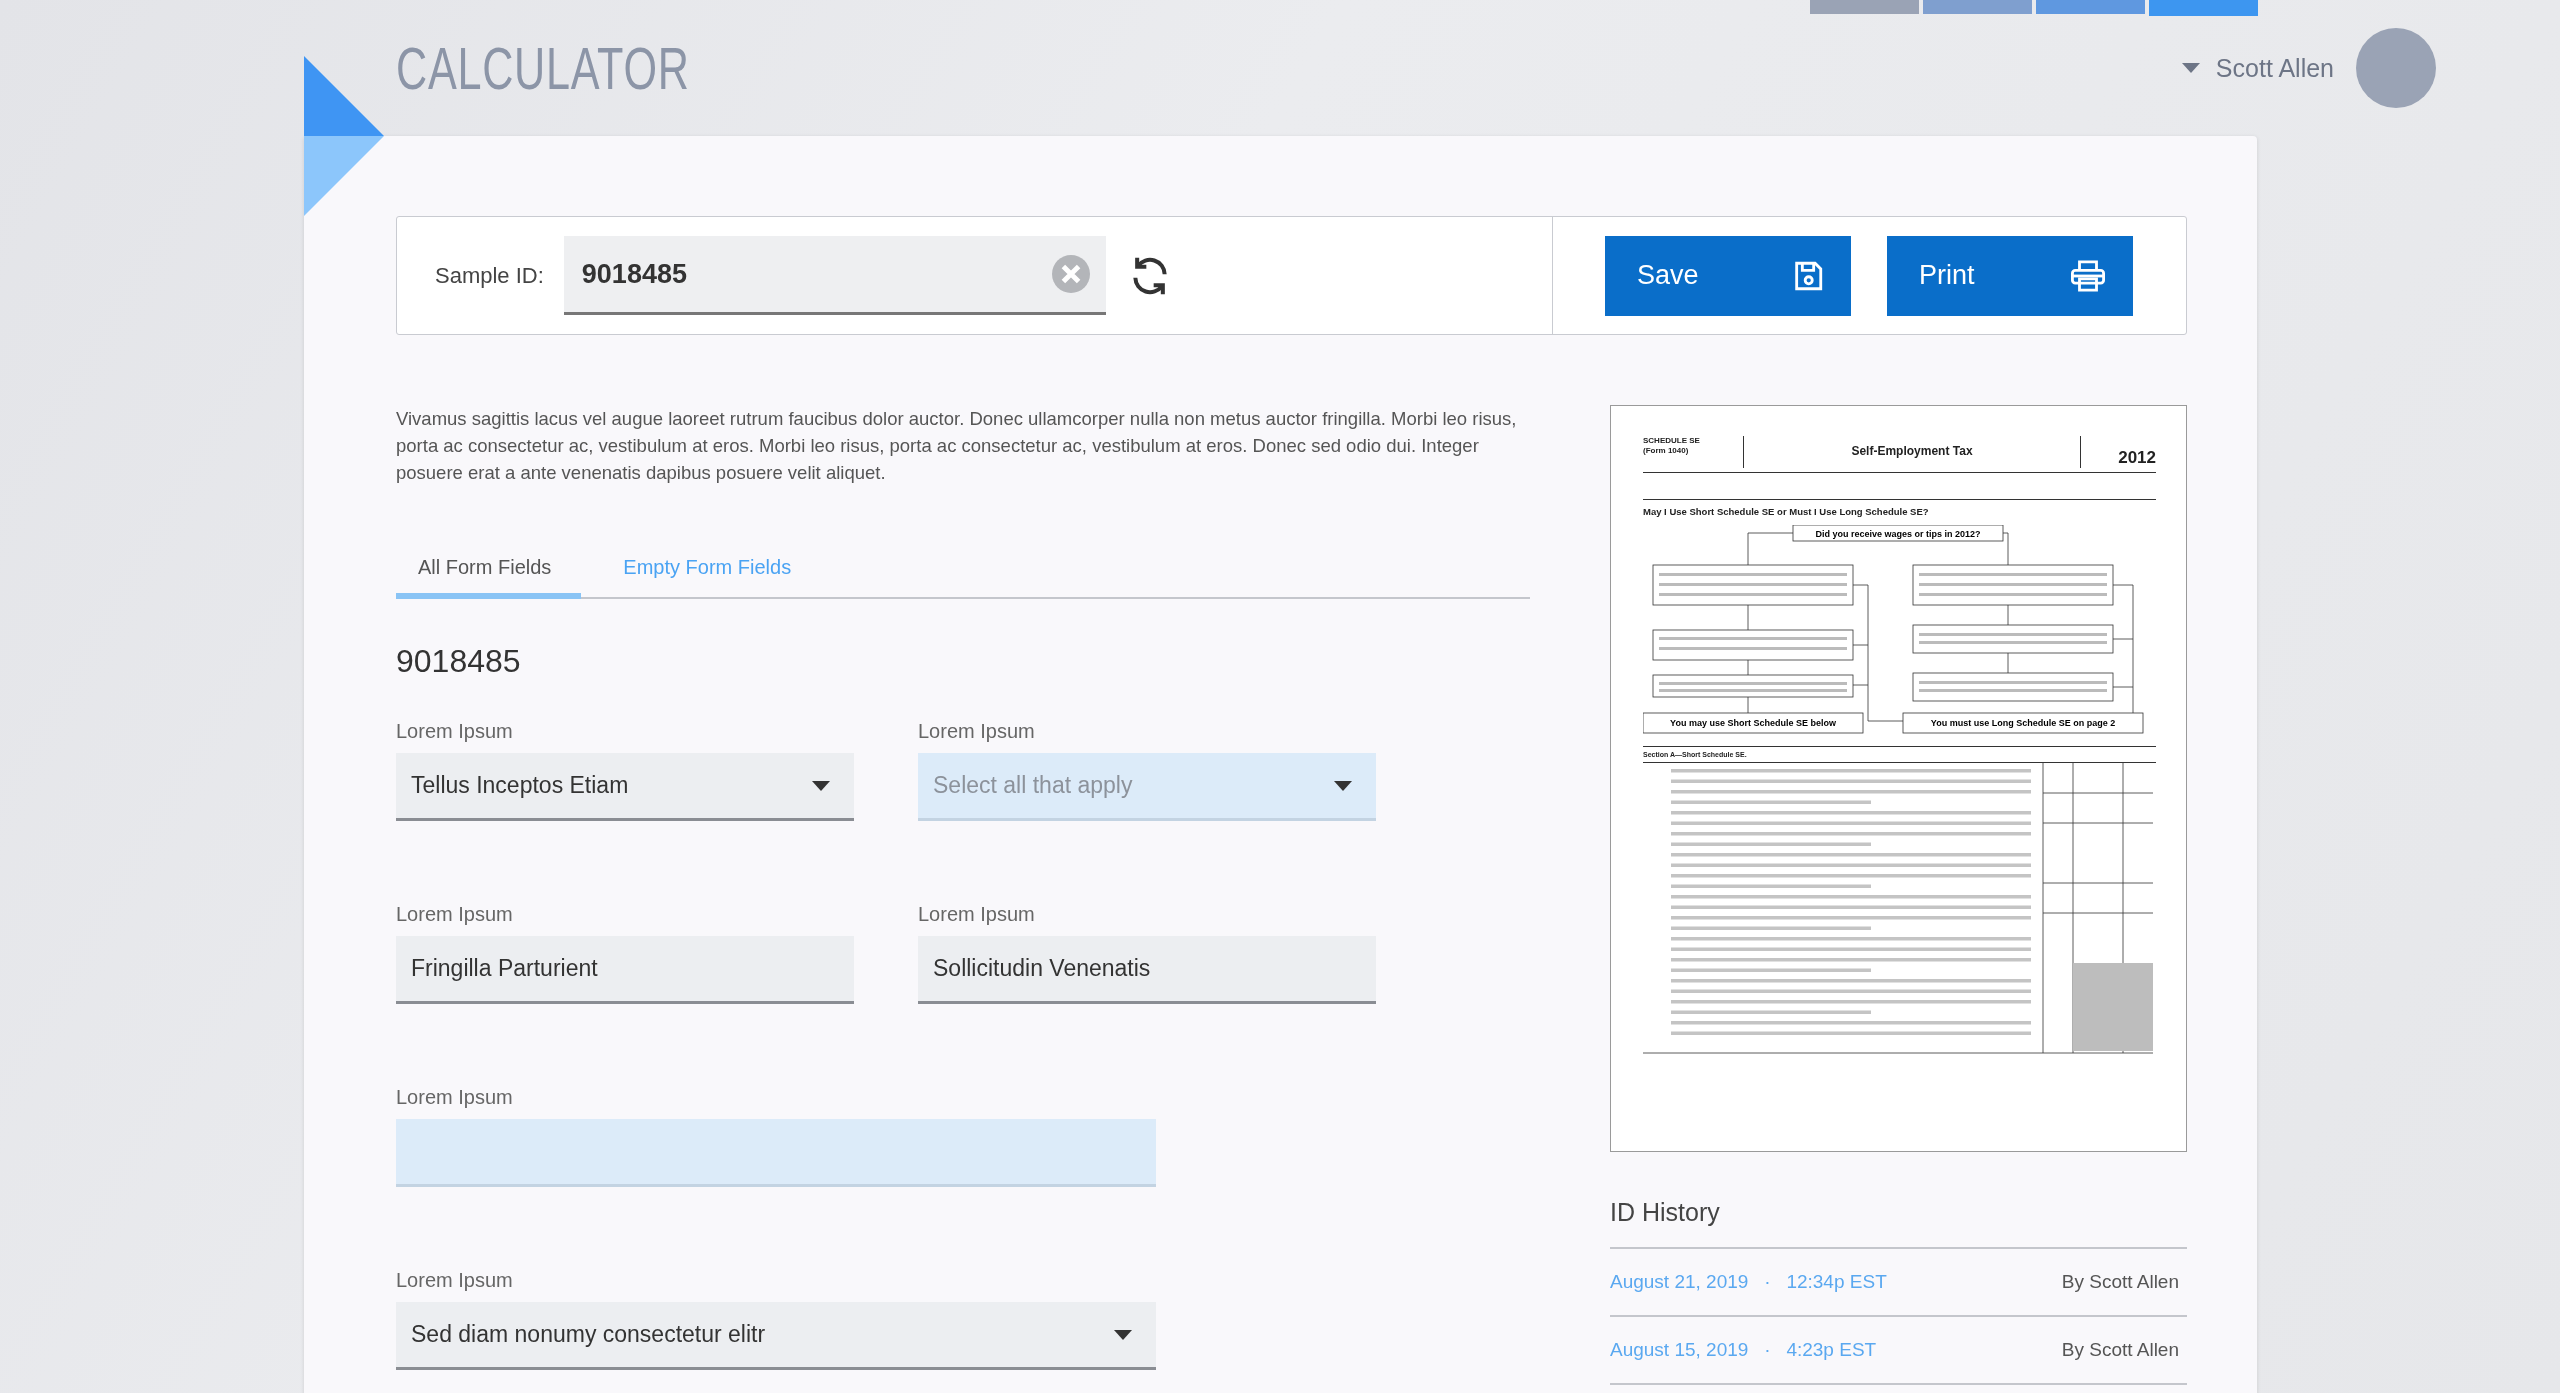  Describe the element at coordinates (1672, 441) in the screenshot. I see `form-text: SCHEDULE SE` at that location.